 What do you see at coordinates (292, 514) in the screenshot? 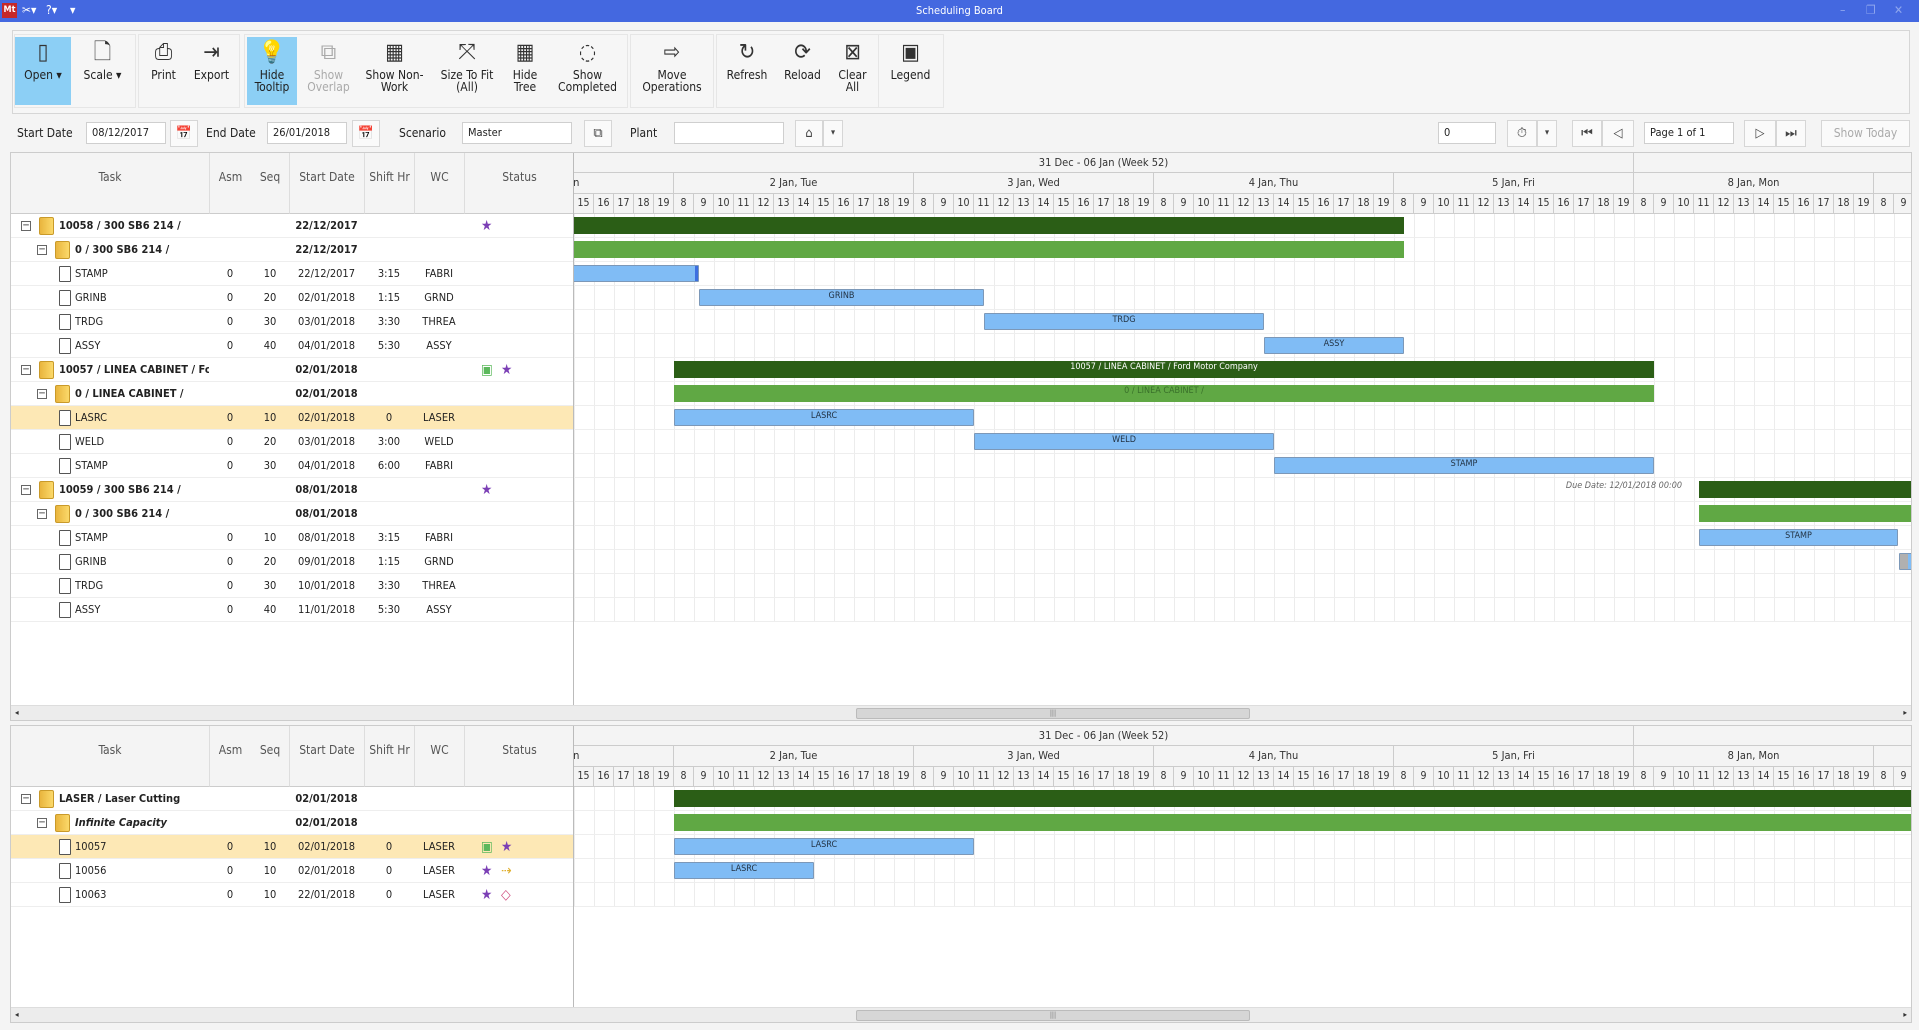
I see `table-row: − 0 / 300 SB6 214 / 08/01/2018` at bounding box center [292, 514].